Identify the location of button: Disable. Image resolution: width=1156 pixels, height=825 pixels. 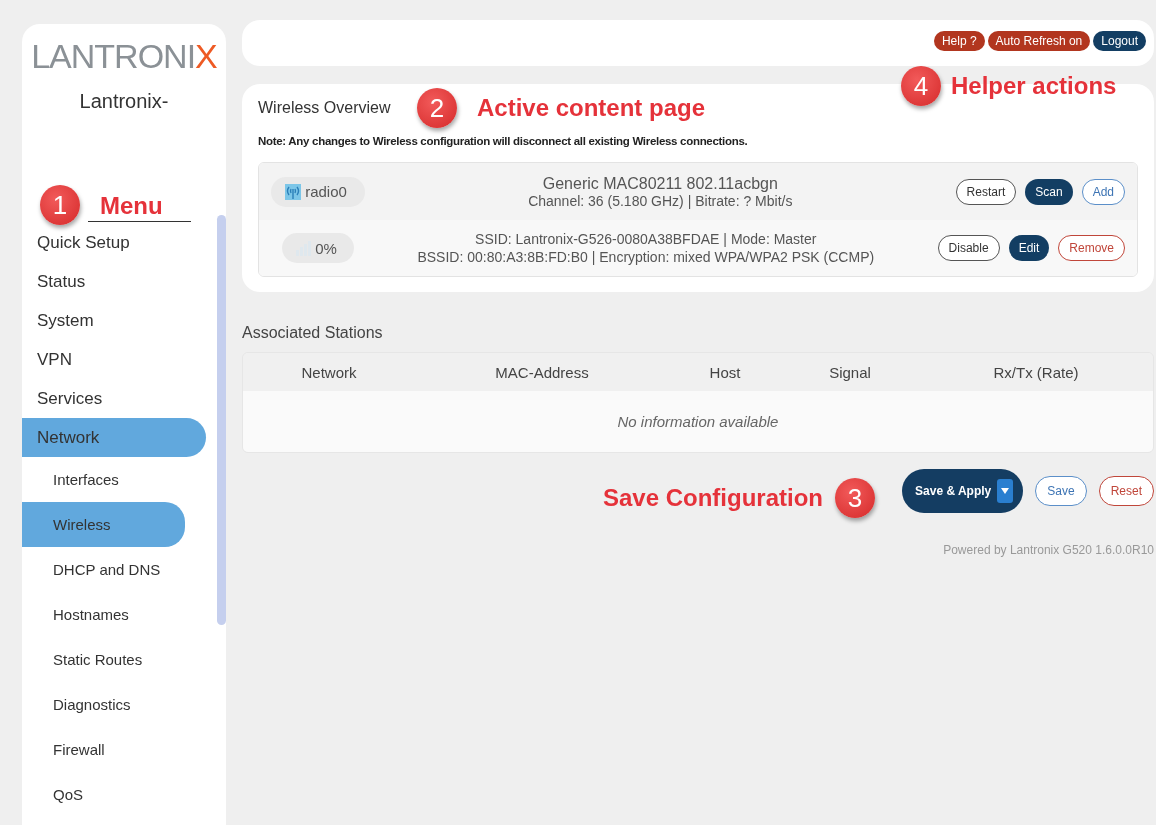
(968, 248).